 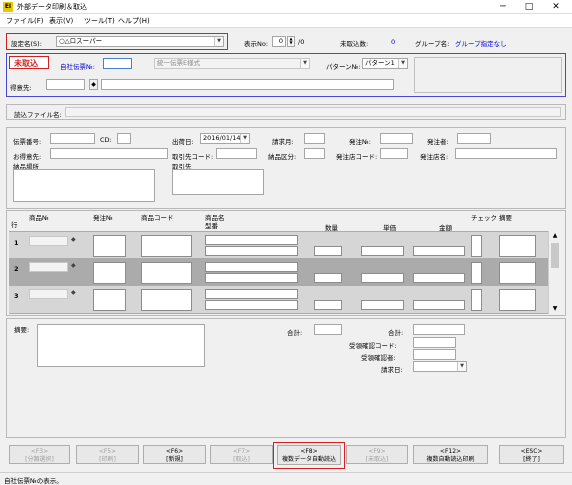 What do you see at coordinates (236, 153) in the screenshot?
I see `trade-code-input` at bounding box center [236, 153].